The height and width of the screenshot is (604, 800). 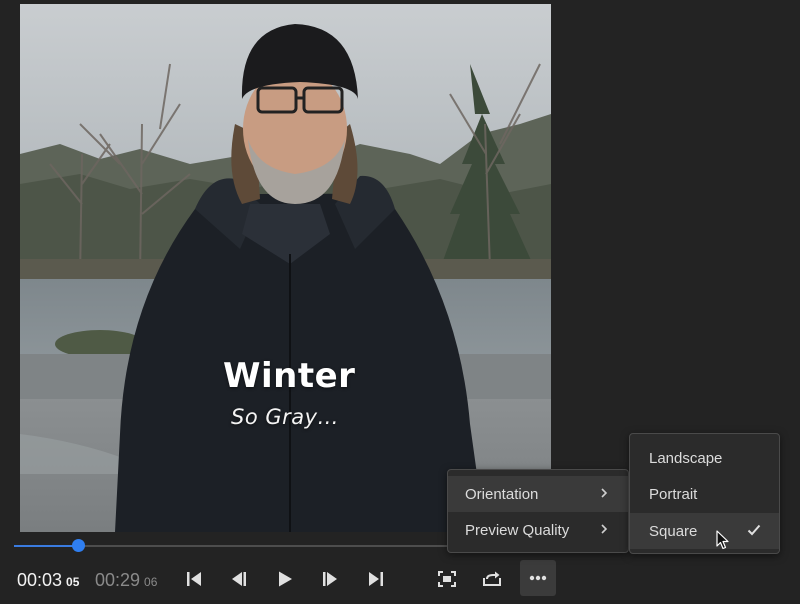 I want to click on fit-frame-icon, so click(x=447, y=579).